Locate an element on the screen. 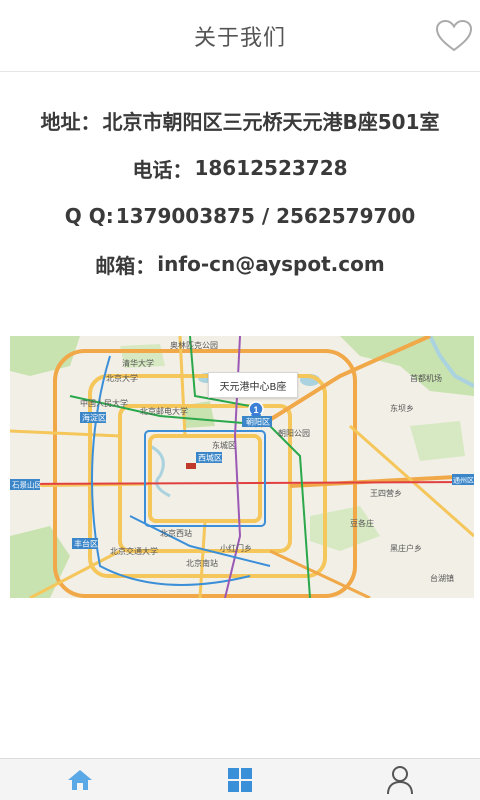  home-icon is located at coordinates (80, 779).